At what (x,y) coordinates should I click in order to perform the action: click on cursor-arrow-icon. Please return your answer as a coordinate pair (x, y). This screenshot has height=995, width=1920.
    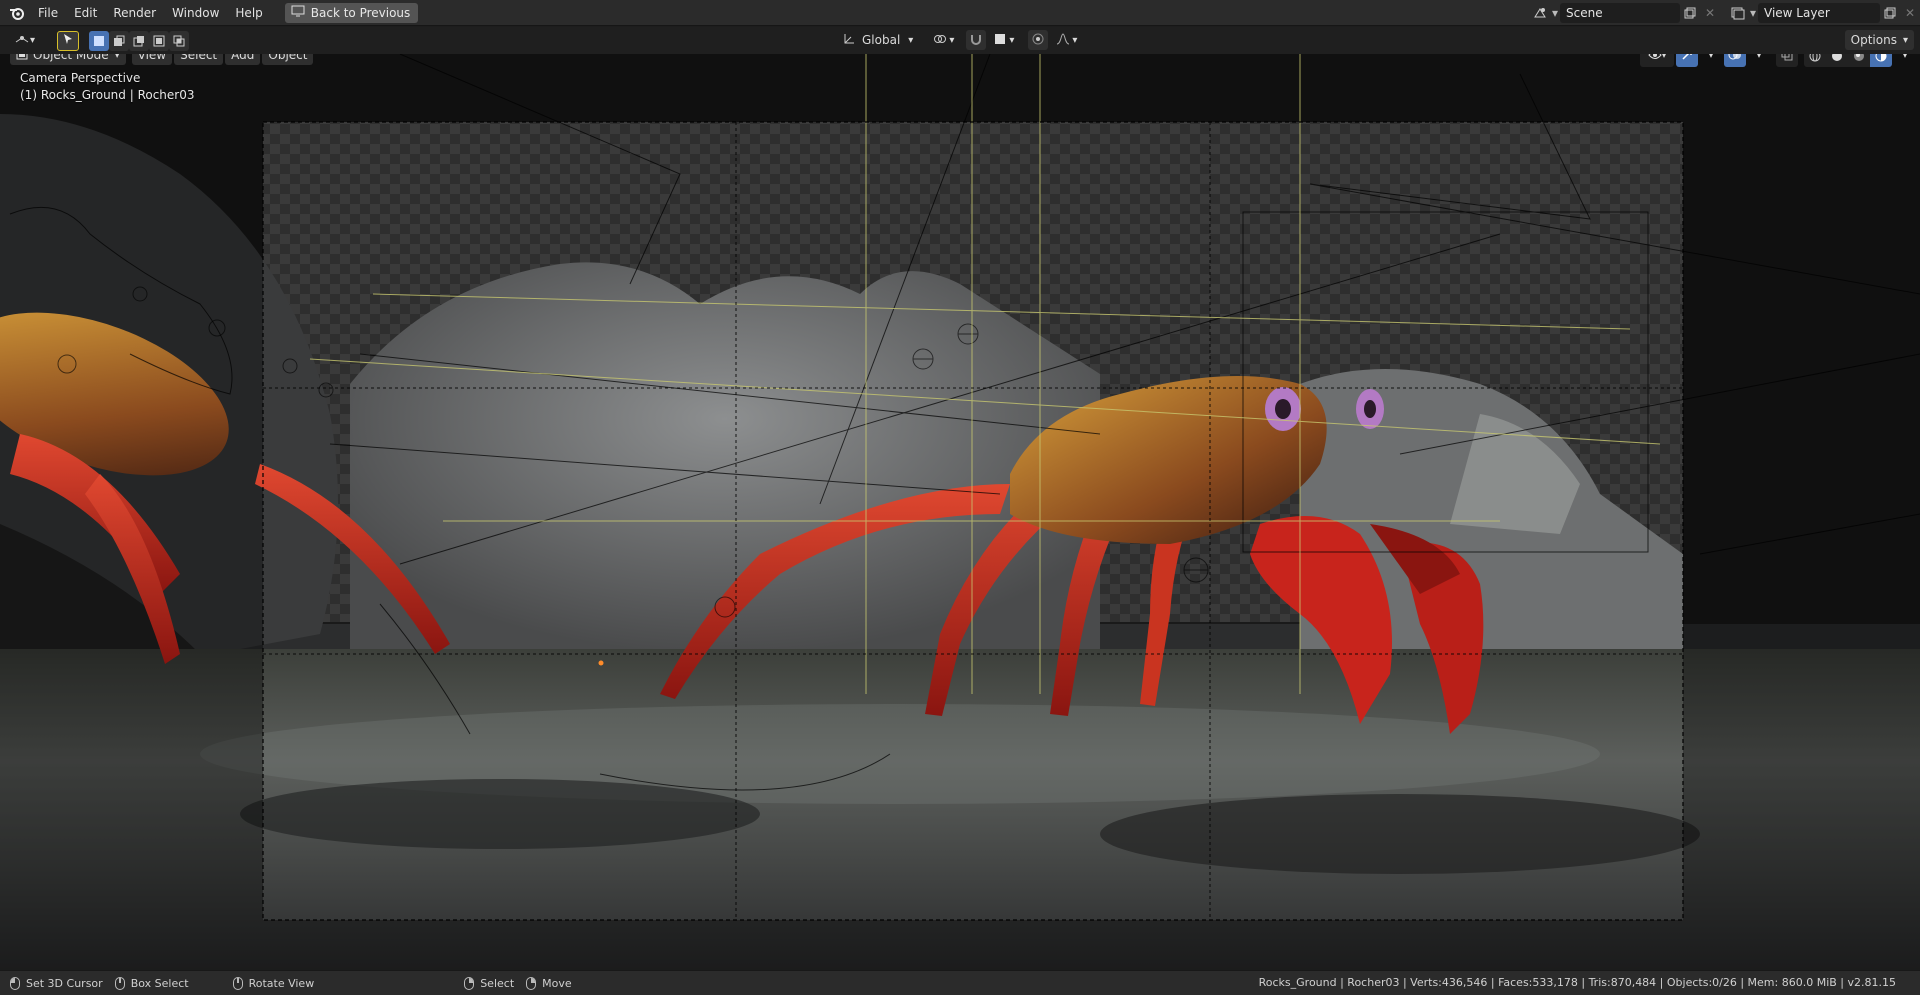
    Looking at the image, I should click on (68, 40).